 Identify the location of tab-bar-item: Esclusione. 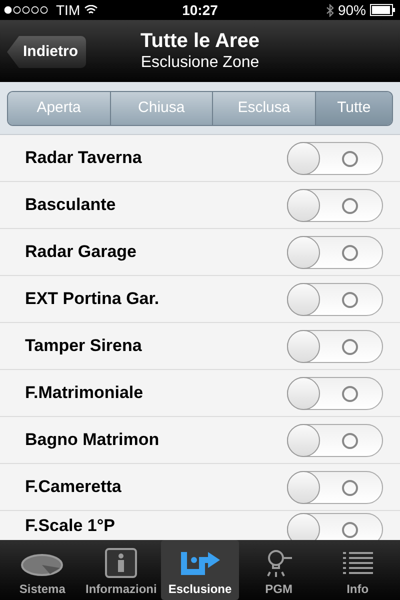
(200, 570).